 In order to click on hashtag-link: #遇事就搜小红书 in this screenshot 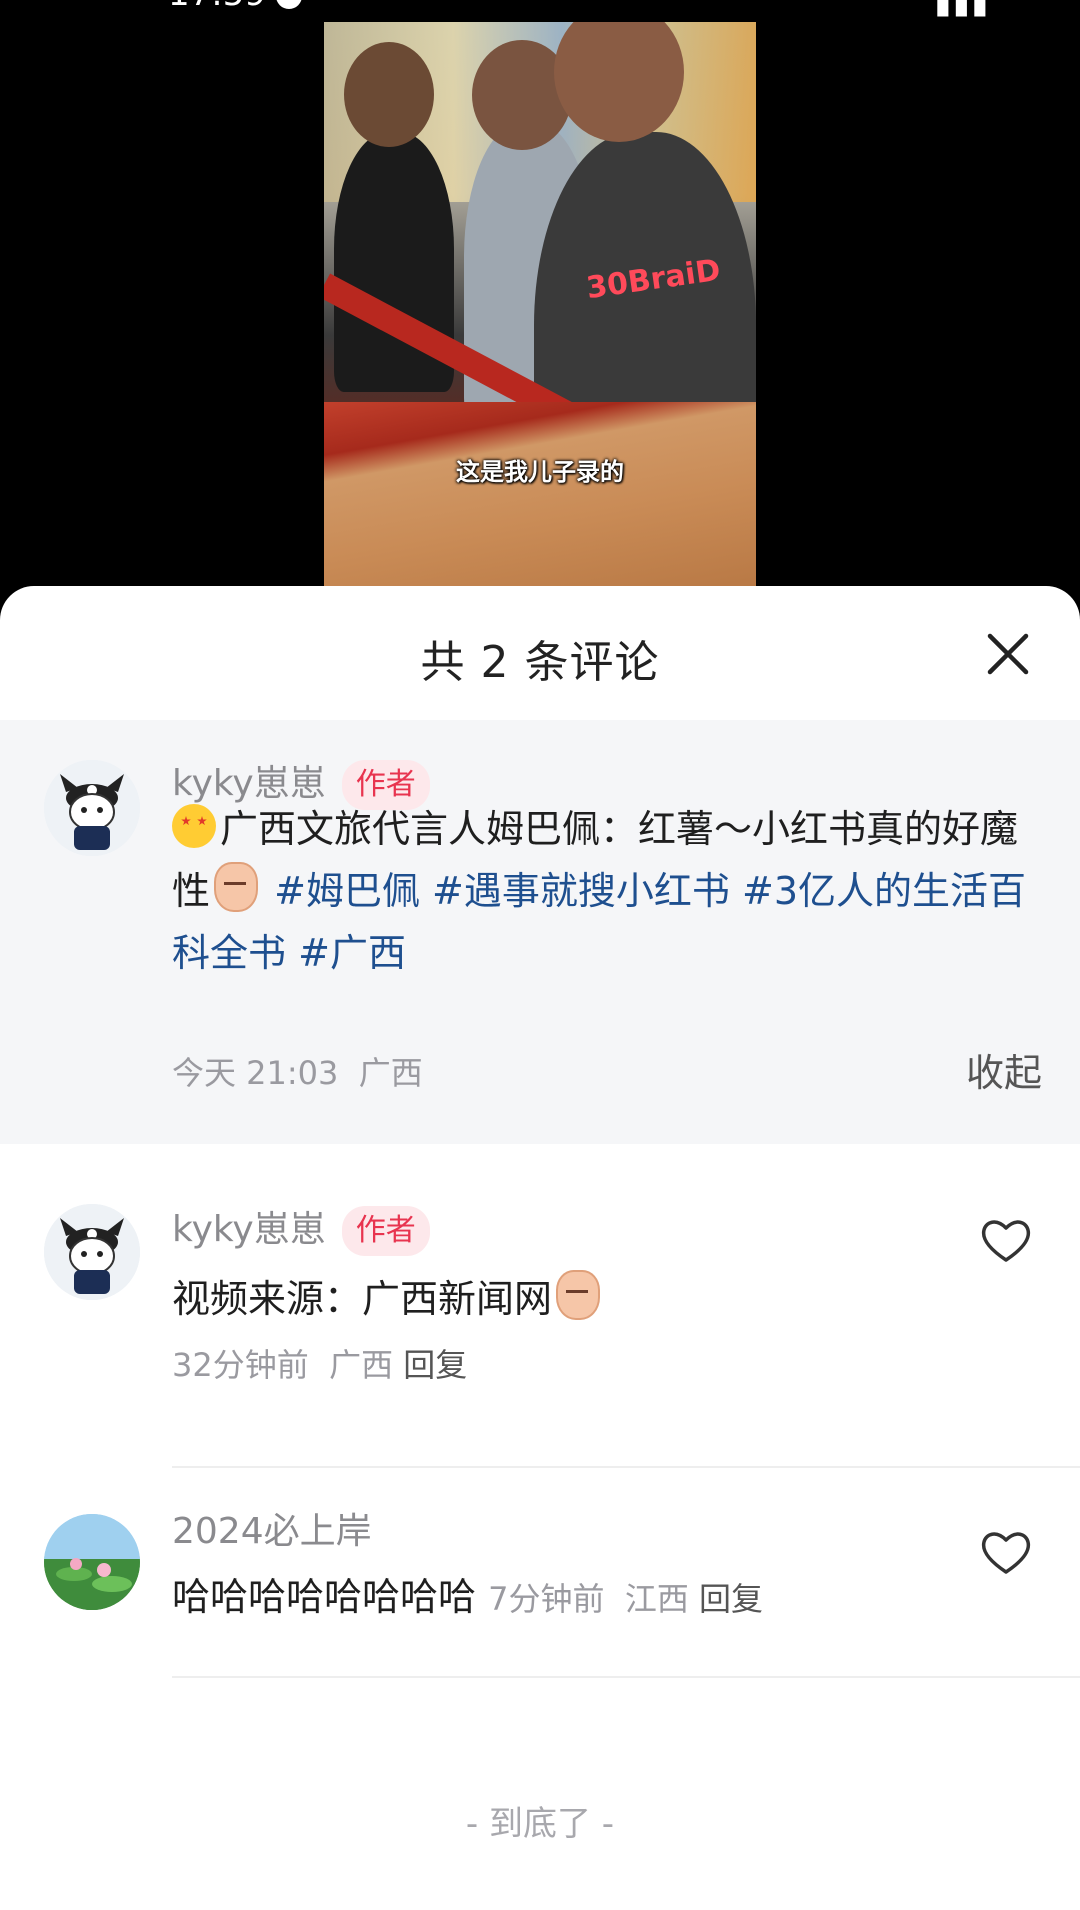, I will do `click(581, 891)`.